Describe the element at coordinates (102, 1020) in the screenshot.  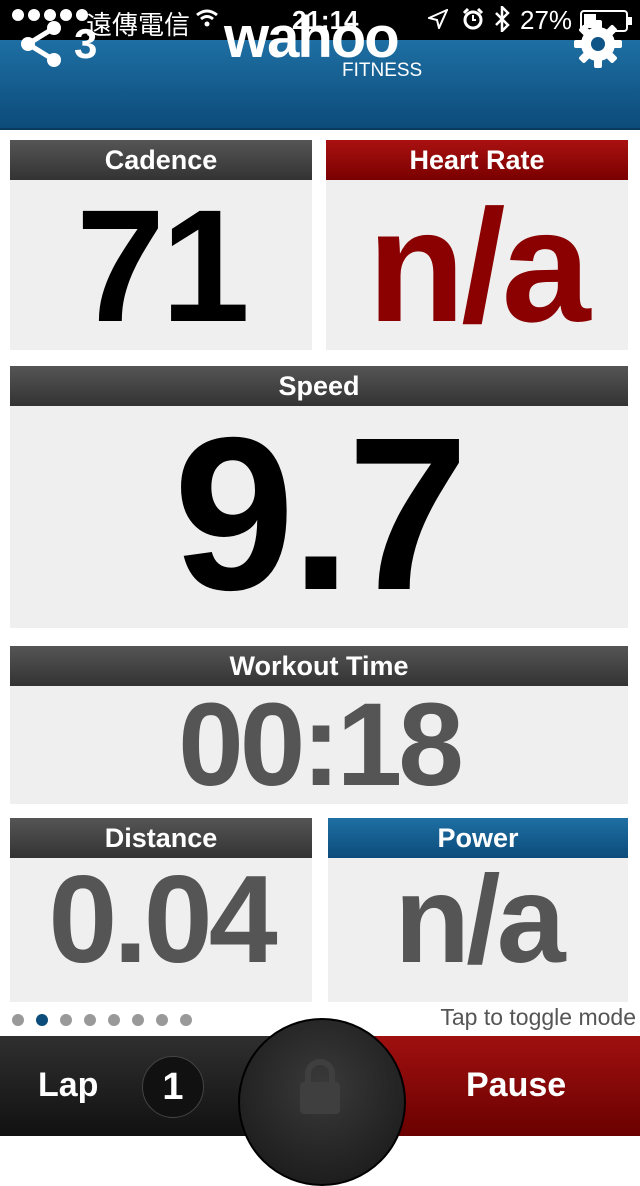
I see `page-indicator` at that location.